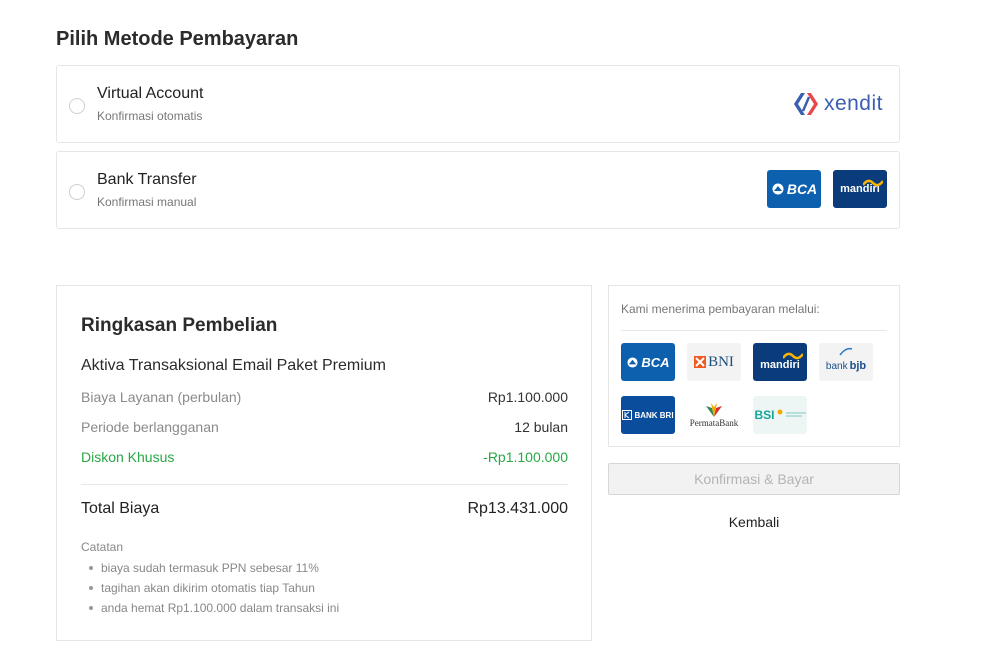 The height and width of the screenshot is (667, 985). Describe the element at coordinates (853, 103) in the screenshot. I see `xendit-logo-text: xendit` at that location.